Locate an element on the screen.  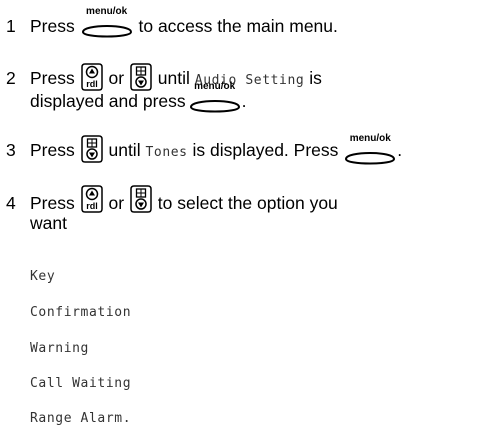
step-number: 1 is located at coordinates (11, 26).